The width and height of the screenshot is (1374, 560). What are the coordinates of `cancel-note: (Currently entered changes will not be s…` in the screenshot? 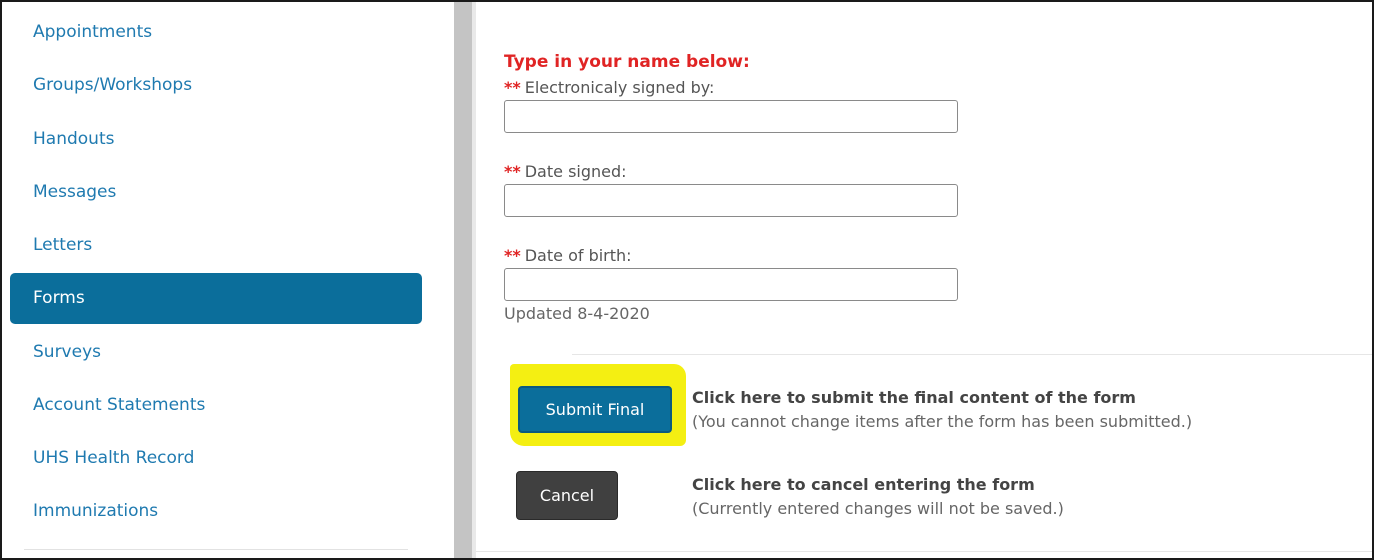 It's located at (878, 508).